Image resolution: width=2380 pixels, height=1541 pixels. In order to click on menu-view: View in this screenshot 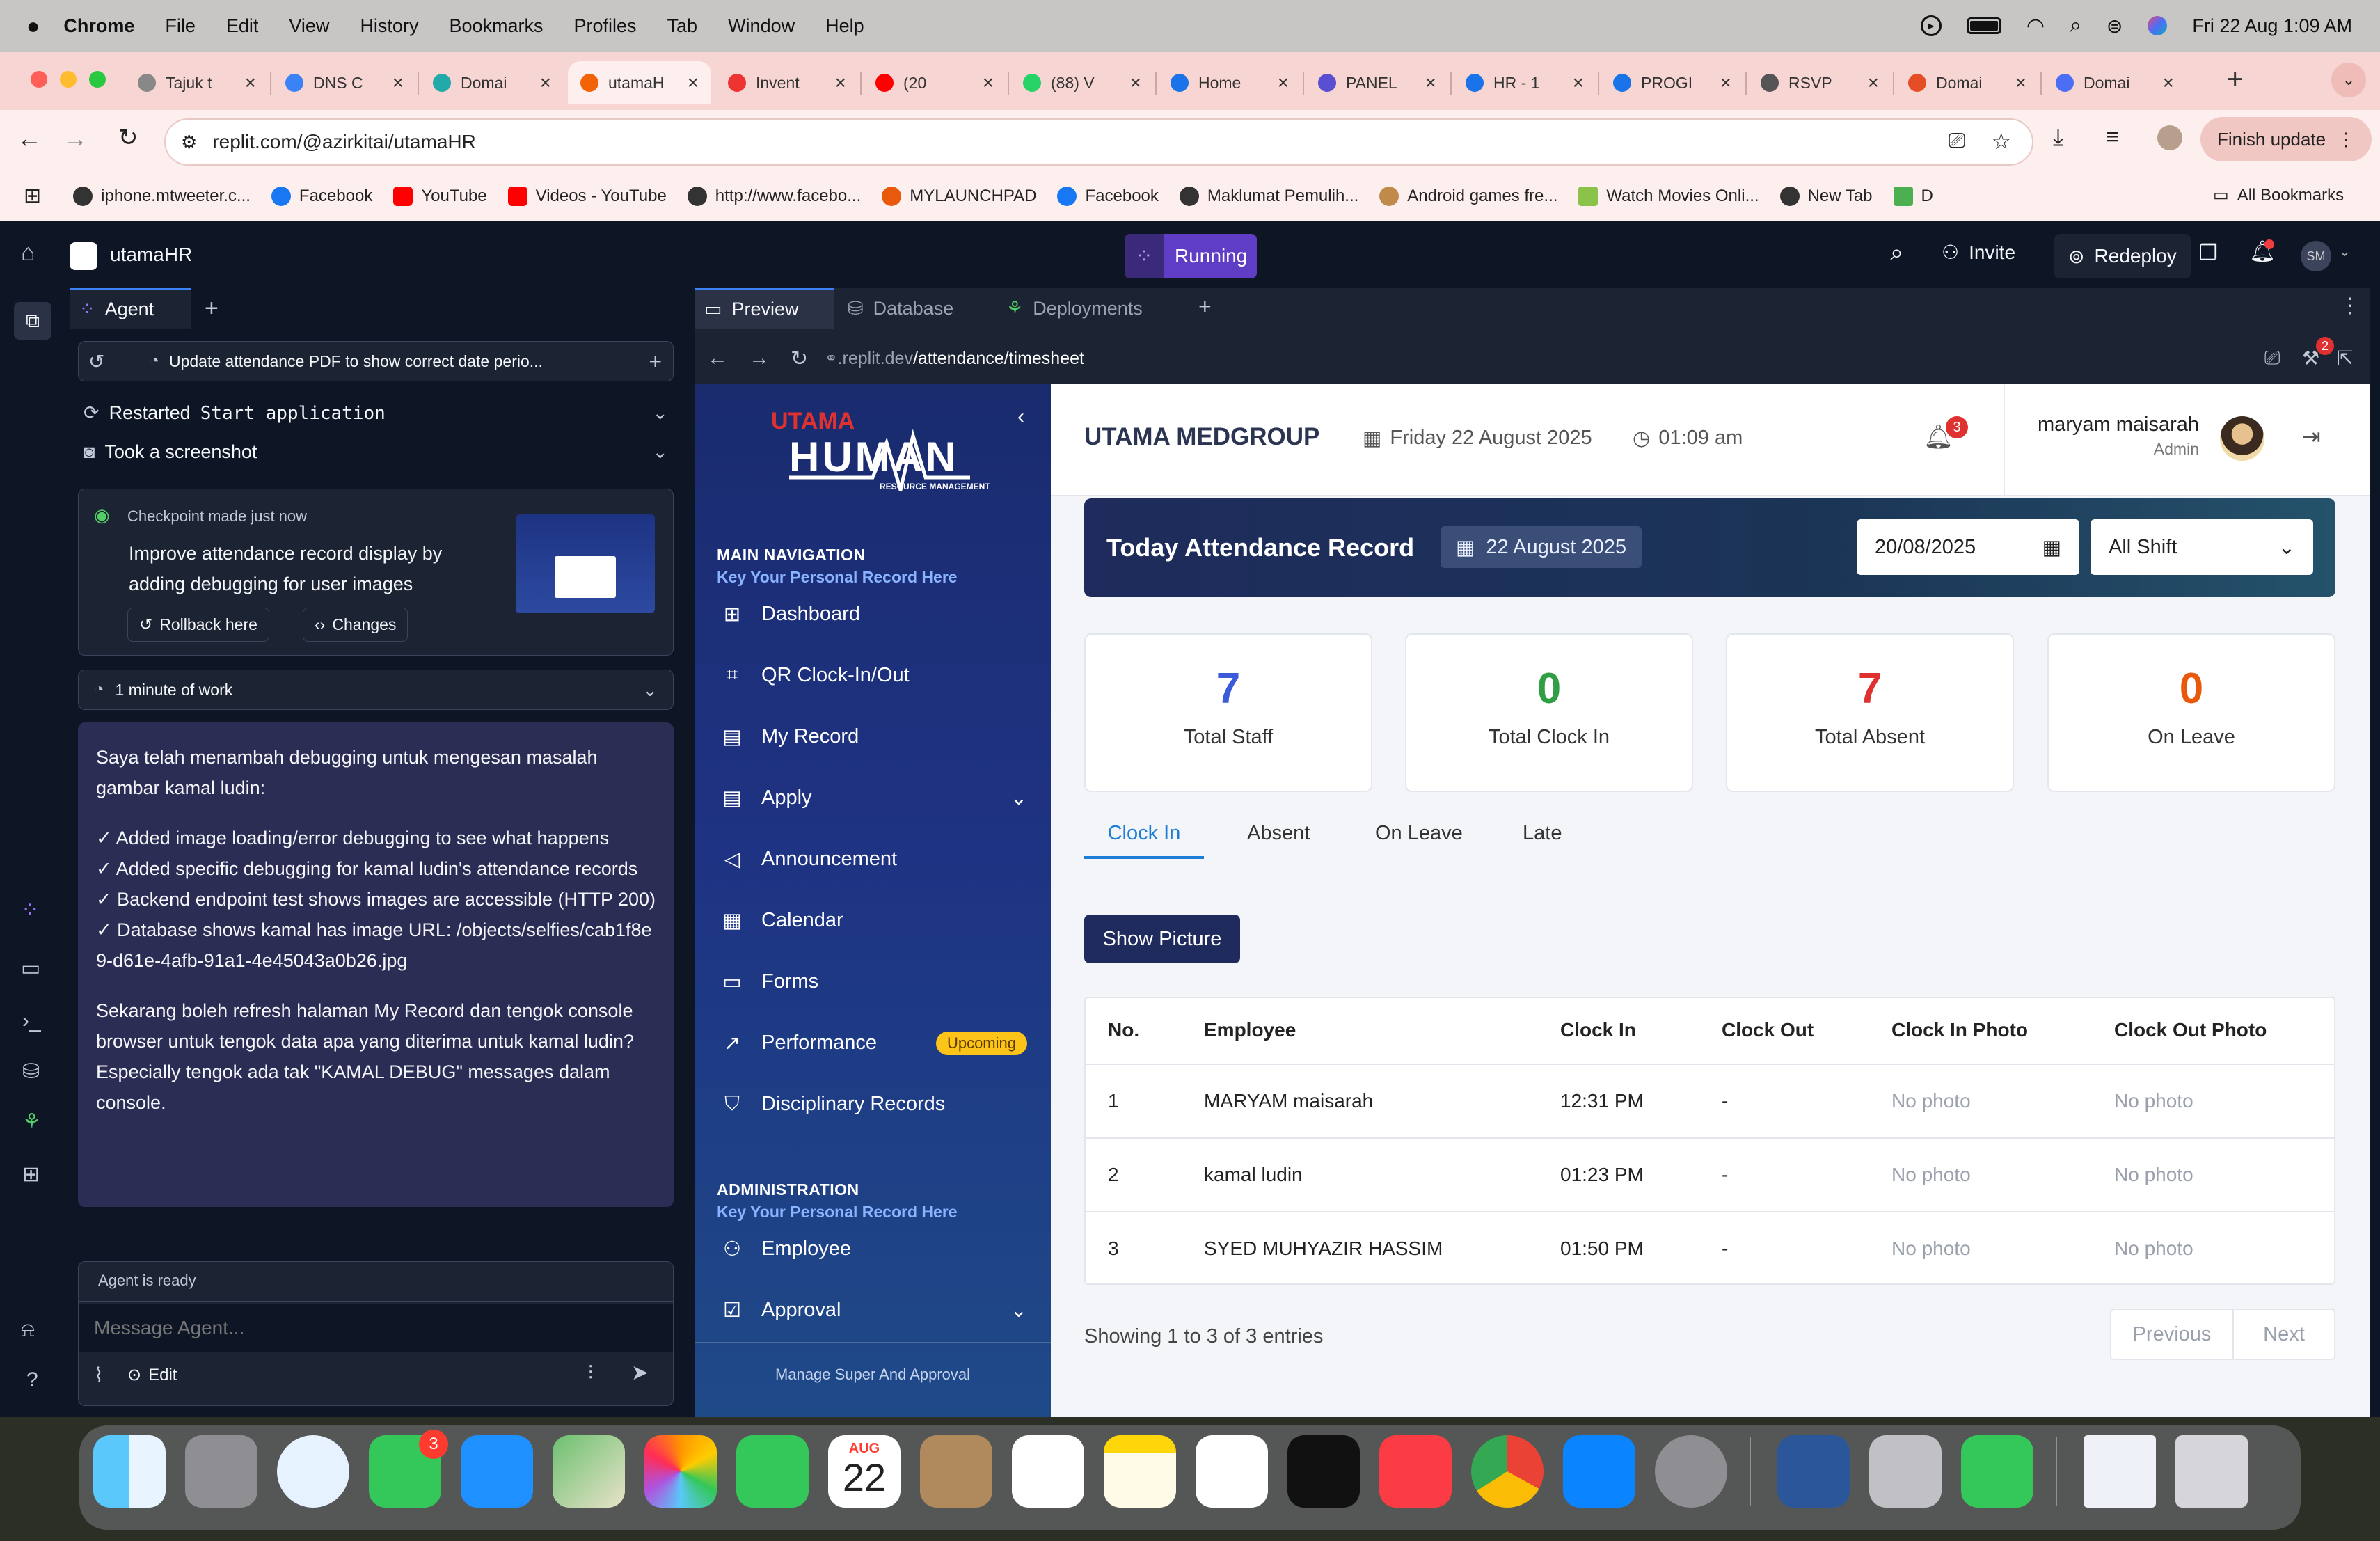, I will do `click(309, 26)`.